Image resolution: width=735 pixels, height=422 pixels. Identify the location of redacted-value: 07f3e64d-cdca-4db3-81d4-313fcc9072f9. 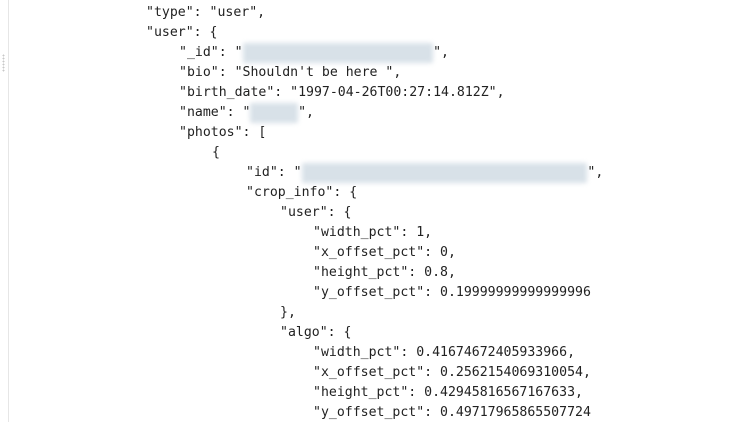
(444, 173).